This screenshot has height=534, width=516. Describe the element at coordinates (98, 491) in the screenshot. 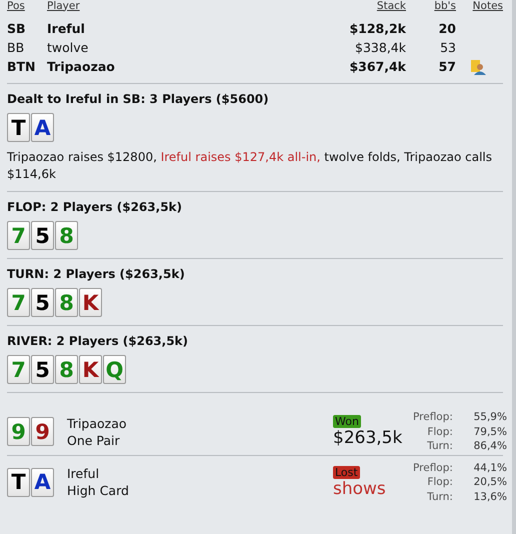

I see `hand-rank: High Card` at that location.